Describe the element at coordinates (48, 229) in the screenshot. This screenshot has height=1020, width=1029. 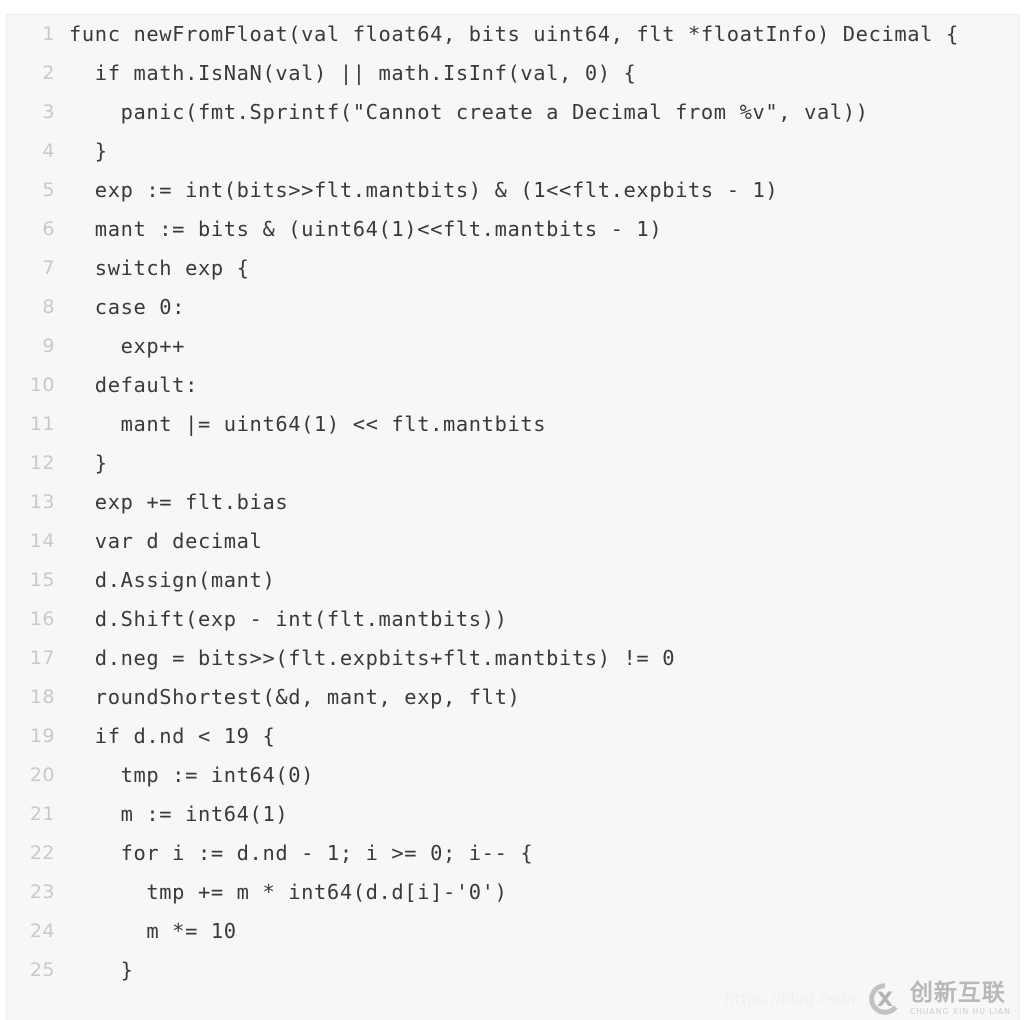
I see `line-number: 6` at that location.